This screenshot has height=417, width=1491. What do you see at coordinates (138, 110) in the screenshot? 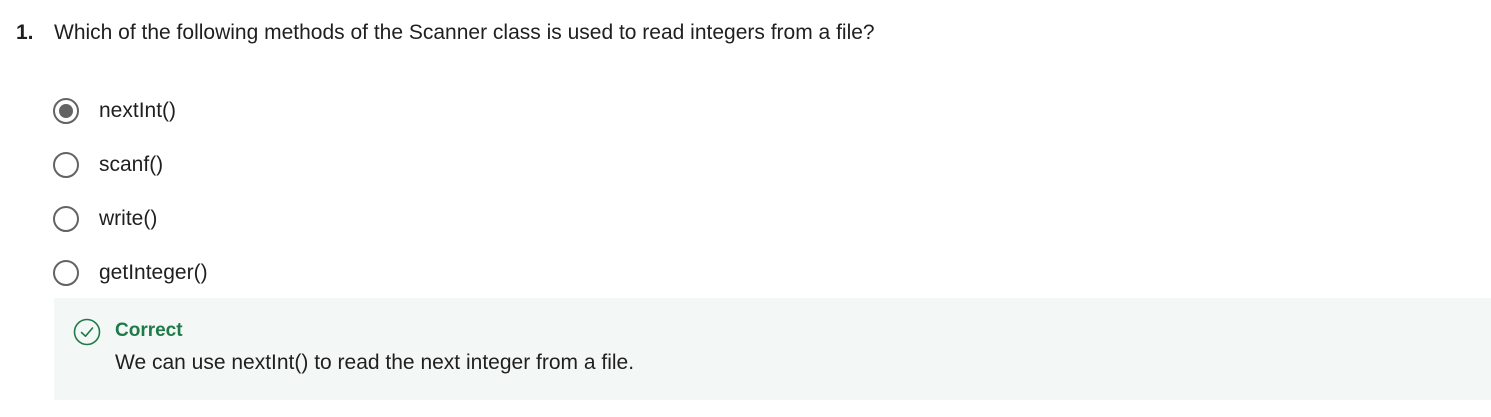
I see `option-label: nextInt()` at bounding box center [138, 110].